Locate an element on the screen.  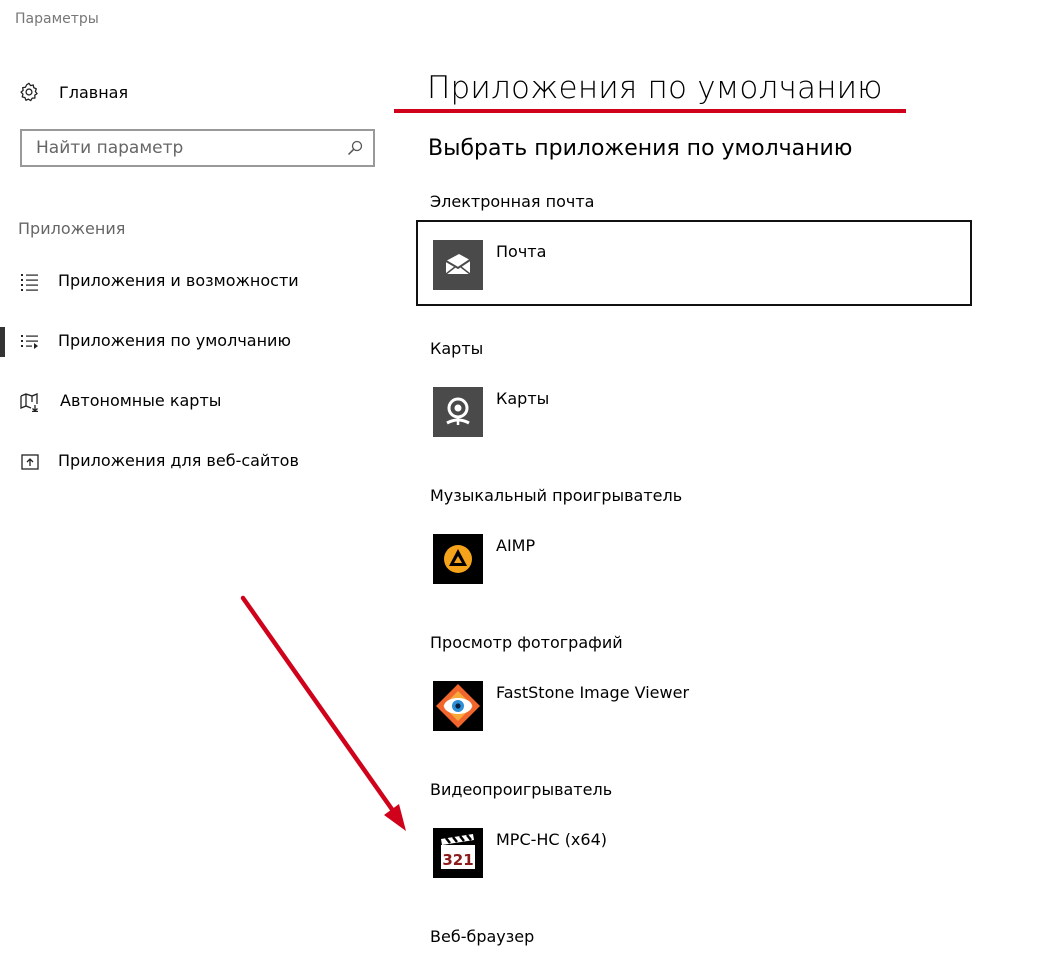
annotation-arrow is located at coordinates (323, 713).